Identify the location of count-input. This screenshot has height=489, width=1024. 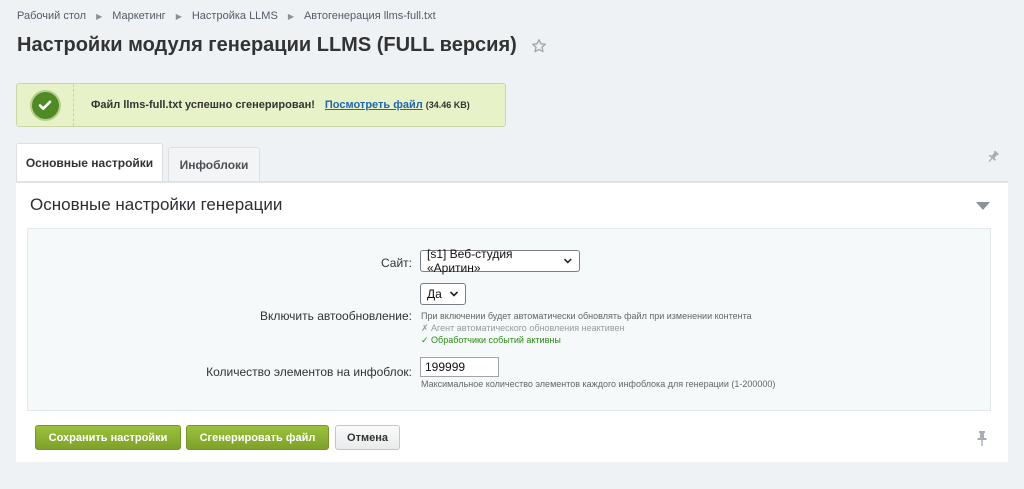
(459, 367).